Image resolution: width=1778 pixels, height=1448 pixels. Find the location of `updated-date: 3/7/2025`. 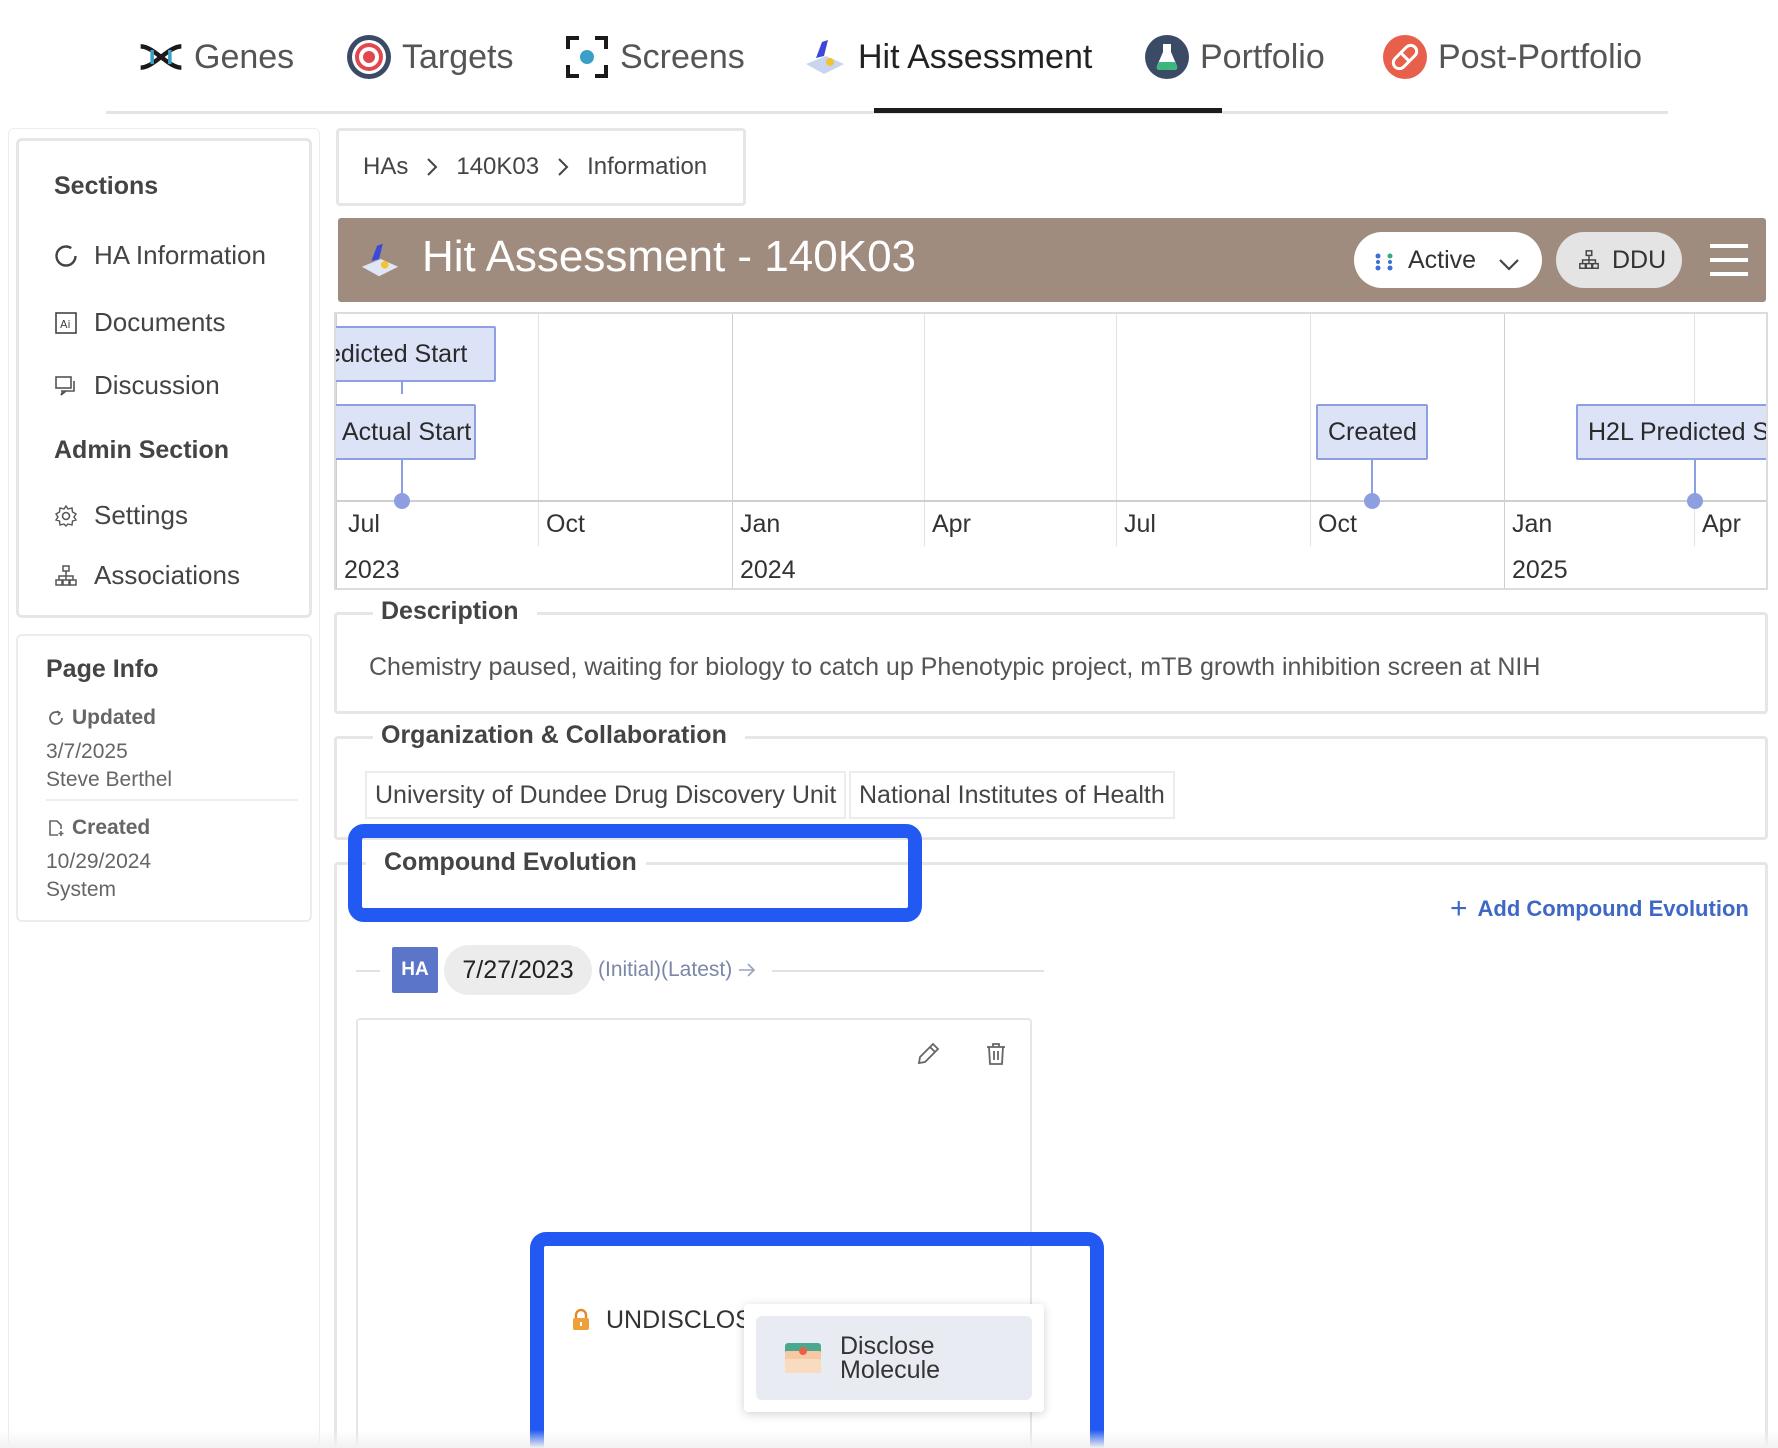

updated-date: 3/7/2025 is located at coordinates (87, 751).